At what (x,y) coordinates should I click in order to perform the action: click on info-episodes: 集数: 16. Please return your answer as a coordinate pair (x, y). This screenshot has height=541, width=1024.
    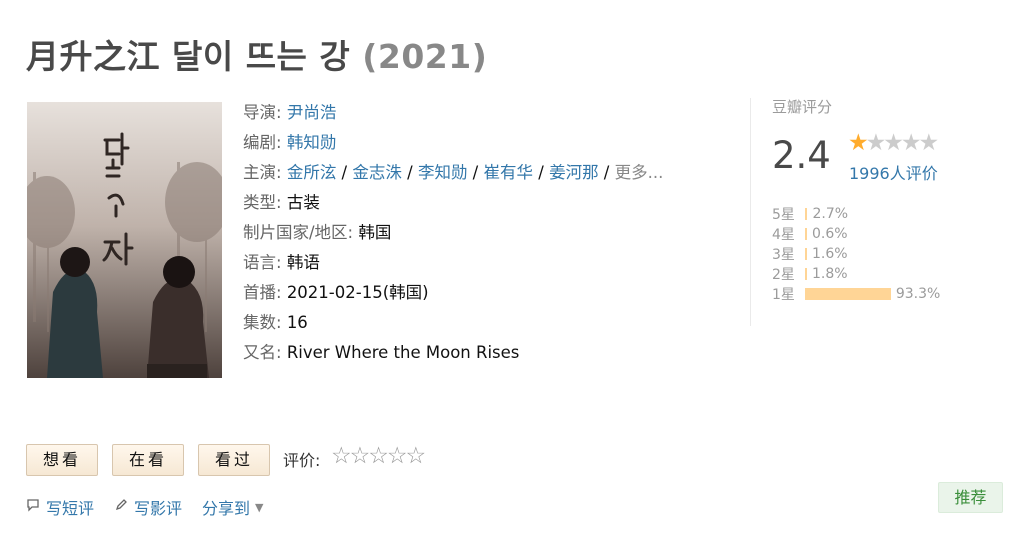
    Looking at the image, I should click on (483, 323).